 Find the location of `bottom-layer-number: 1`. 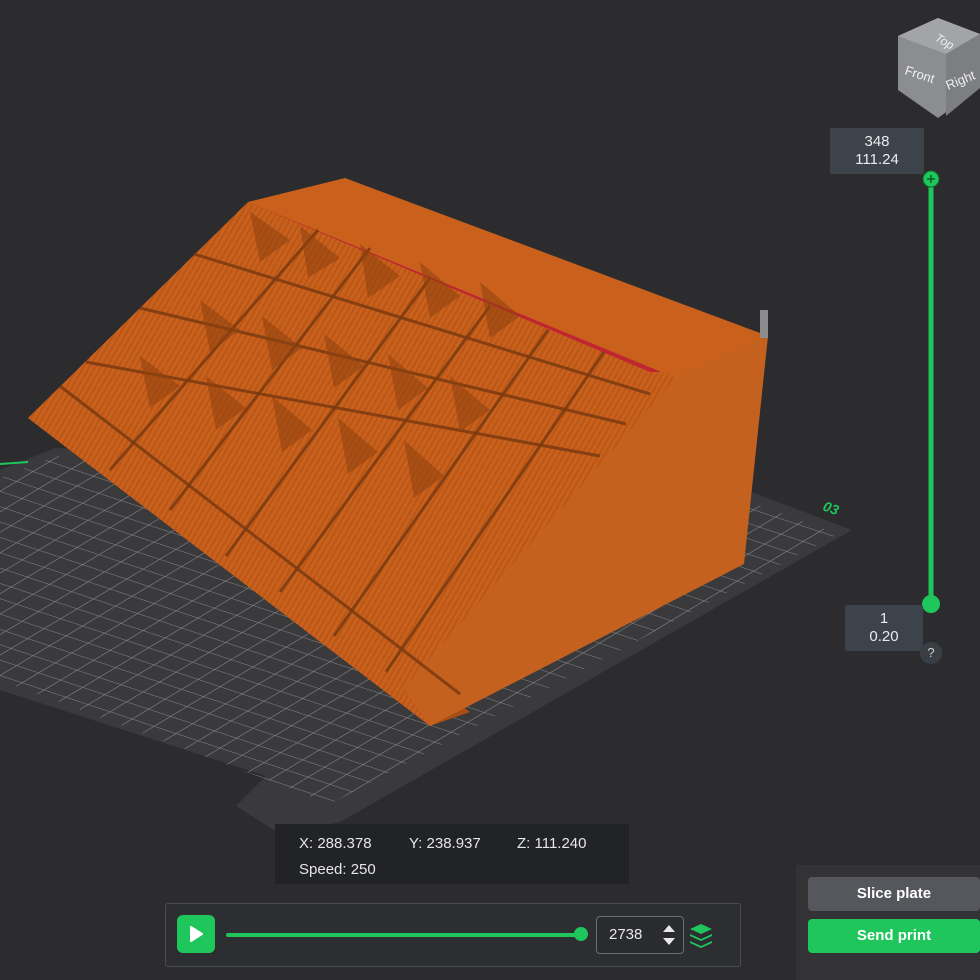

bottom-layer-number: 1 is located at coordinates (884, 618).